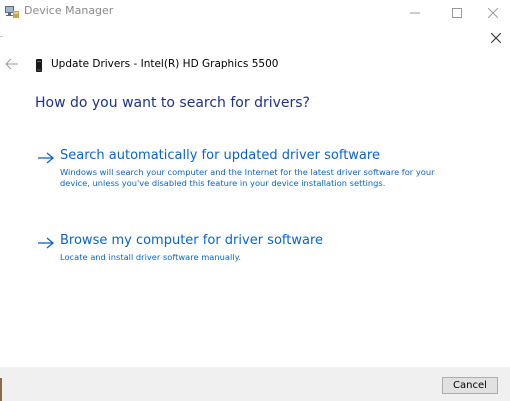 The height and width of the screenshot is (401, 510). I want to click on graphics-device-icon, so click(39, 65).